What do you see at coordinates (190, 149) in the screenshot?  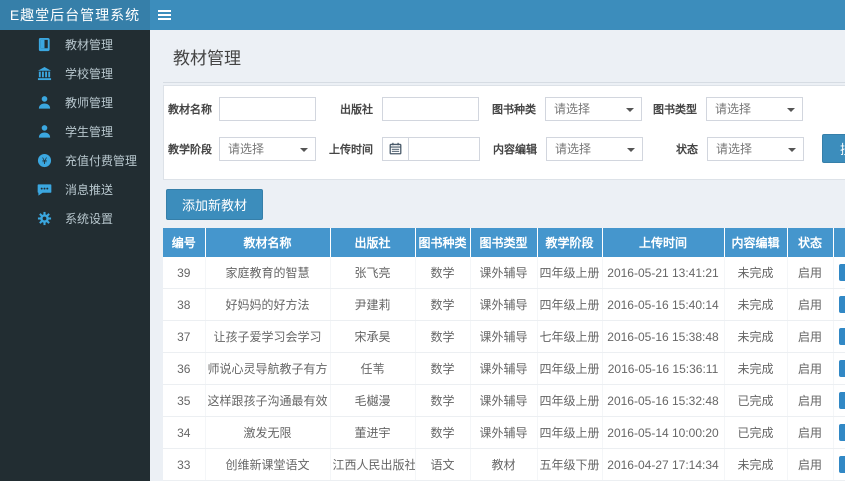 I see `teaching-stage-label: 教学阶段` at bounding box center [190, 149].